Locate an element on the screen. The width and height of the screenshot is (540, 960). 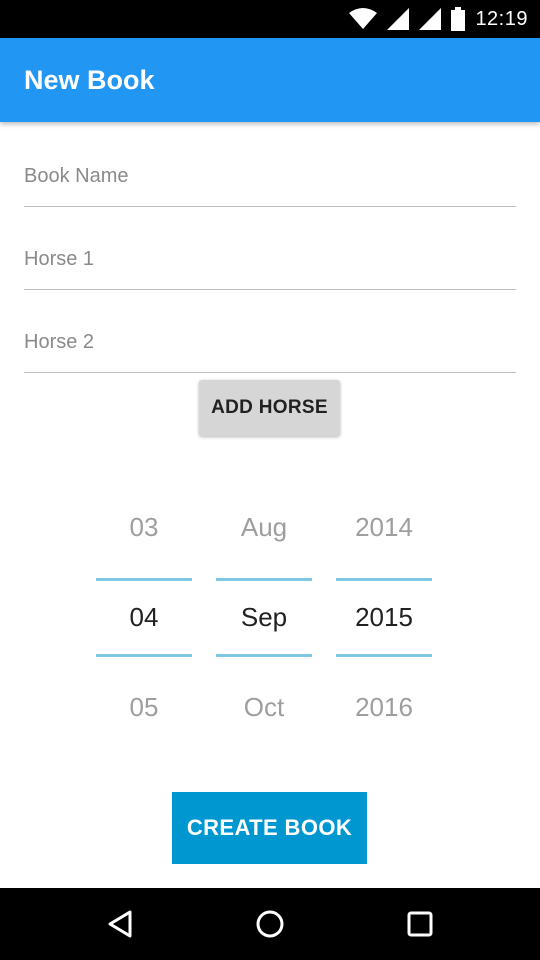
day-next: 05 is located at coordinates (144, 707).